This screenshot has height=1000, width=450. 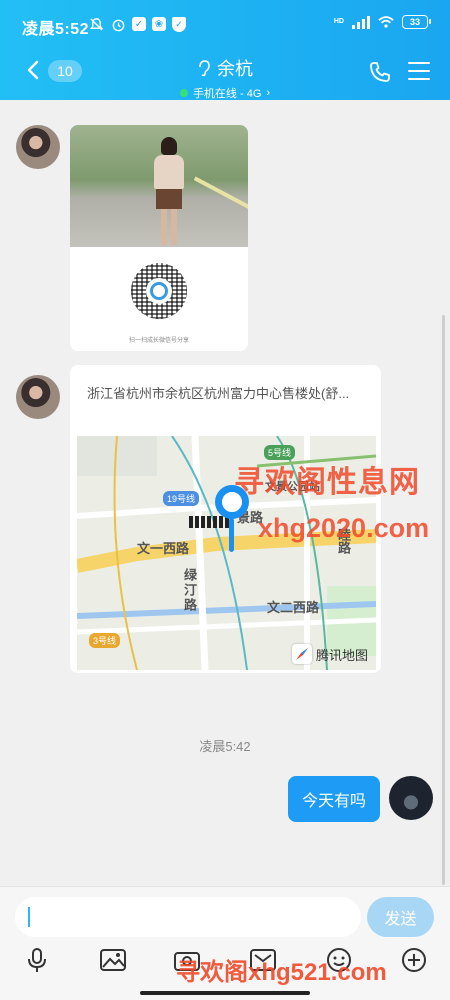 What do you see at coordinates (338, 21) in the screenshot?
I see `network-type: HD` at bounding box center [338, 21].